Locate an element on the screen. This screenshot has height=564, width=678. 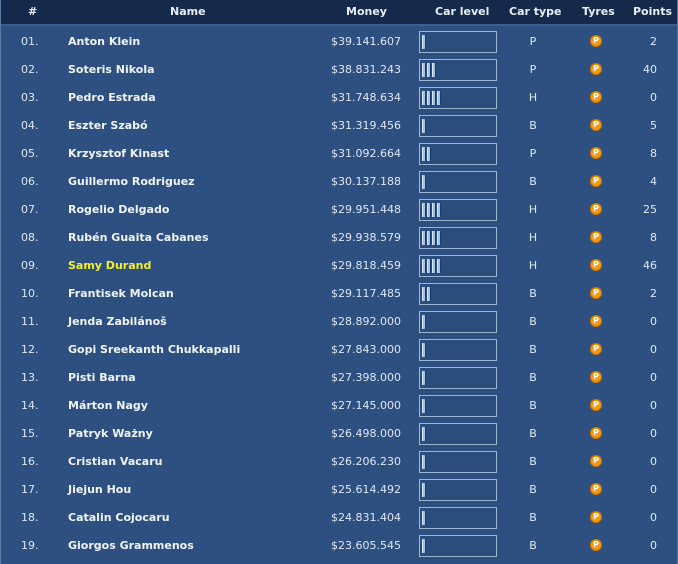
position: 04. is located at coordinates (30, 125).